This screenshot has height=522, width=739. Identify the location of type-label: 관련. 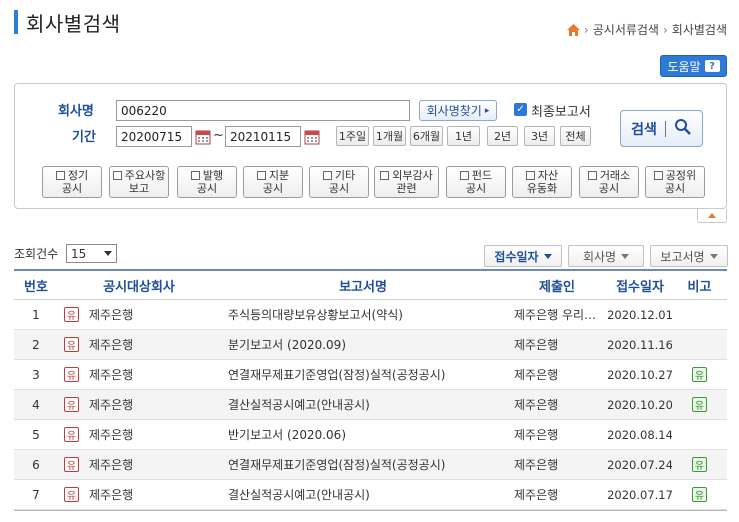
(406, 188).